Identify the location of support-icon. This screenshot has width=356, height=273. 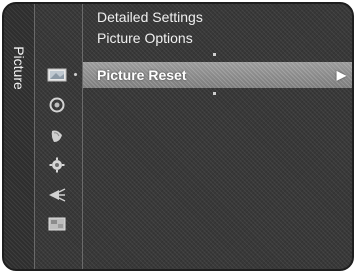
(57, 224).